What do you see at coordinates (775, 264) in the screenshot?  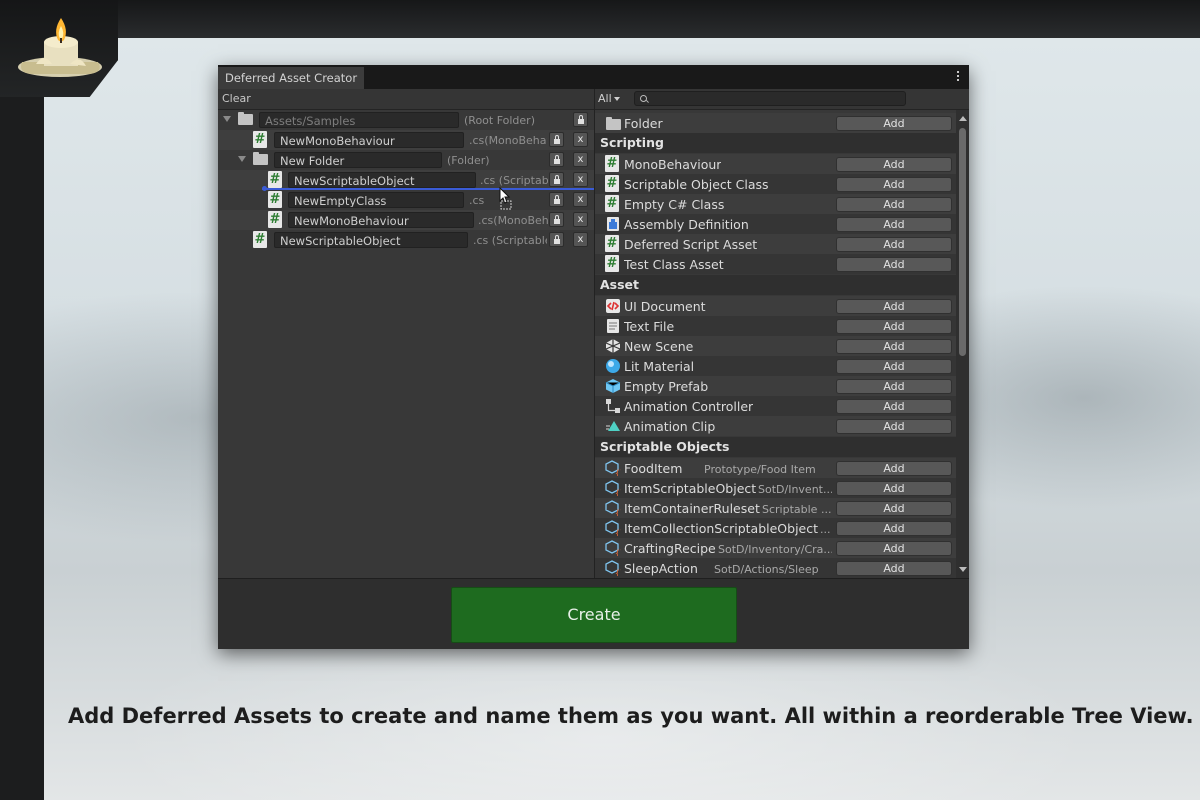 I see `asset-row-test-class: # Test Class Asset Add` at bounding box center [775, 264].